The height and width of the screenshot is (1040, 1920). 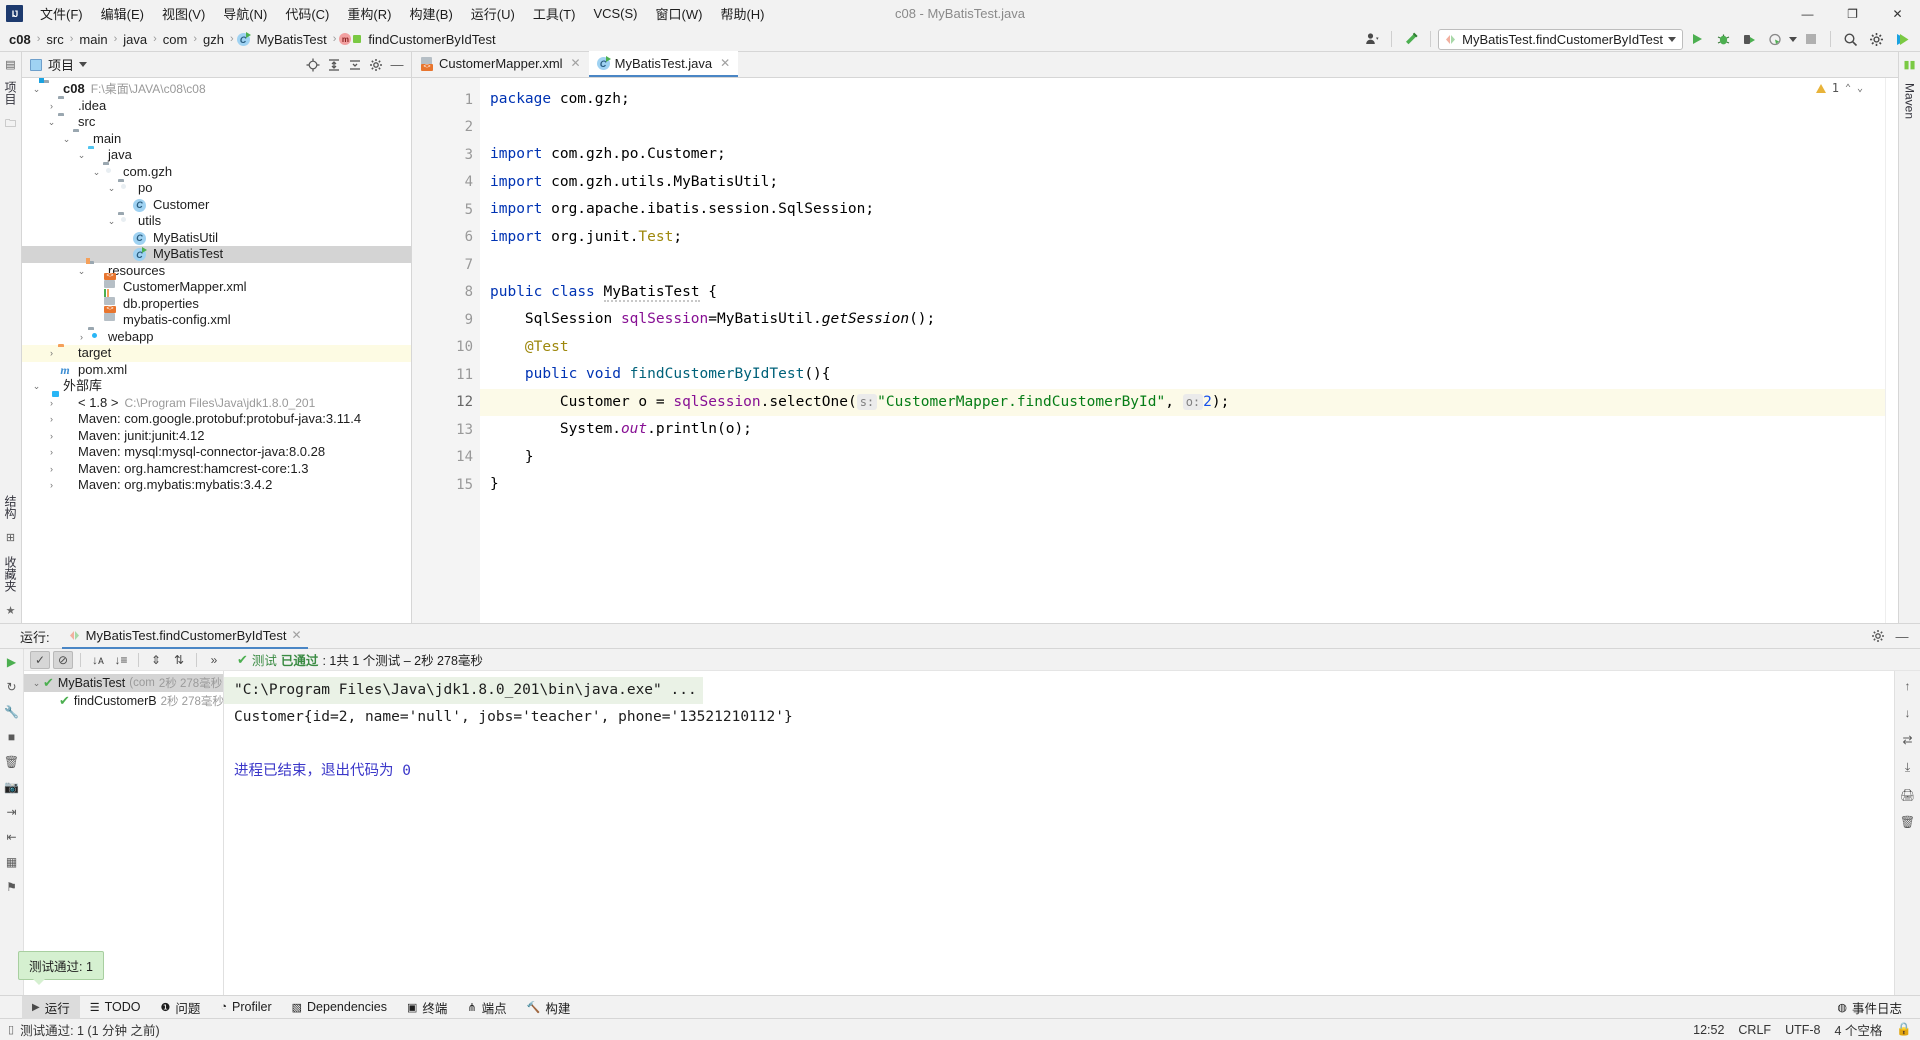 I want to click on print-icon: 🖨, so click(x=1907, y=795).